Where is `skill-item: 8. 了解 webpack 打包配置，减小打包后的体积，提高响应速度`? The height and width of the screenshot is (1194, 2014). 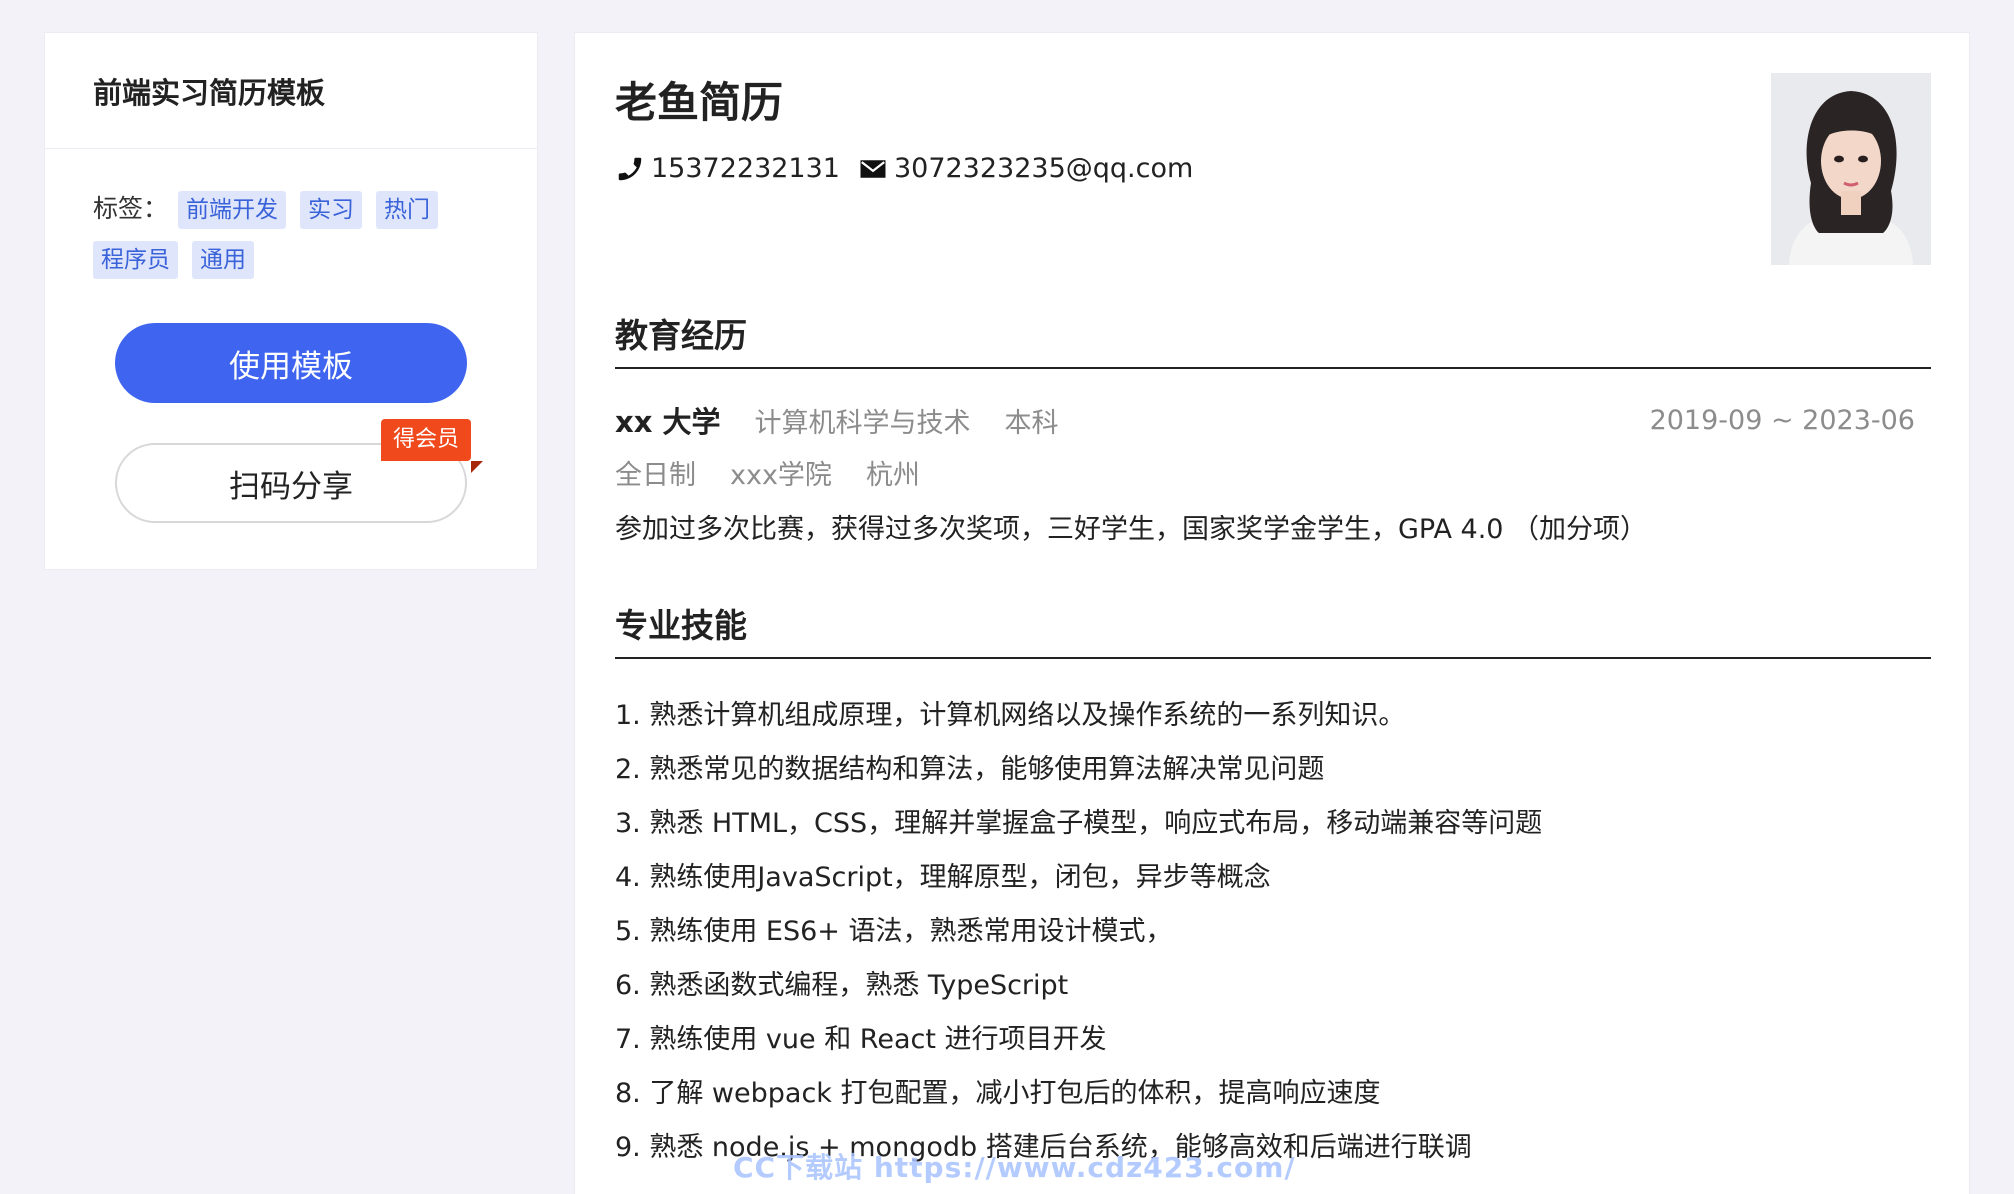
skill-item: 8. 了解 webpack 打包配置，减小打包后的体积，提高响应速度 is located at coordinates (998, 1093).